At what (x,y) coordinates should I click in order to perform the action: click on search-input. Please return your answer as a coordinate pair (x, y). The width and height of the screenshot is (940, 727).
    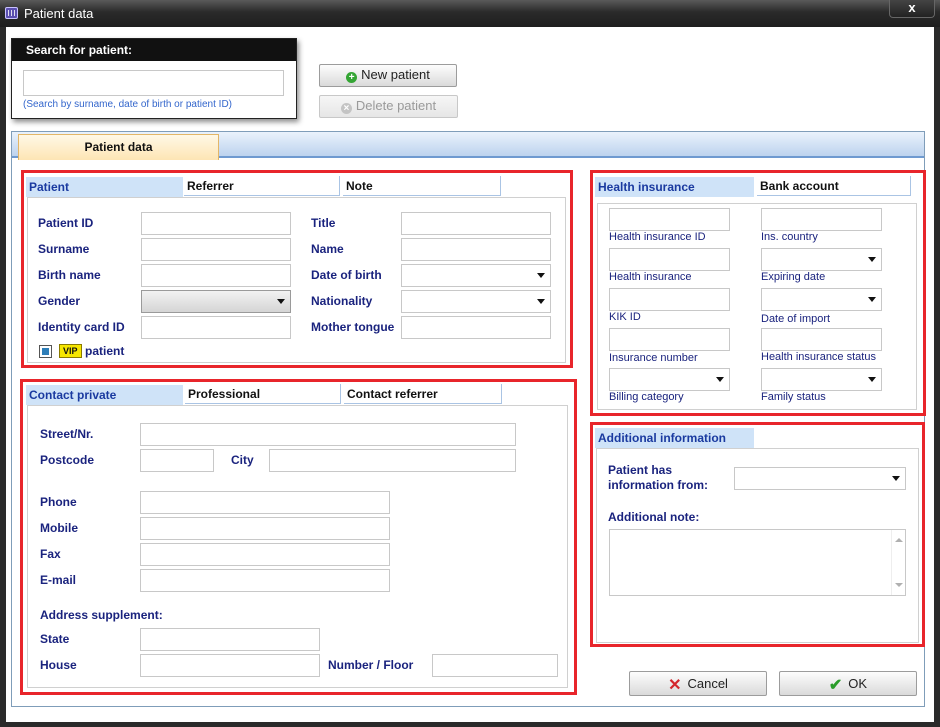
    Looking at the image, I should click on (153, 83).